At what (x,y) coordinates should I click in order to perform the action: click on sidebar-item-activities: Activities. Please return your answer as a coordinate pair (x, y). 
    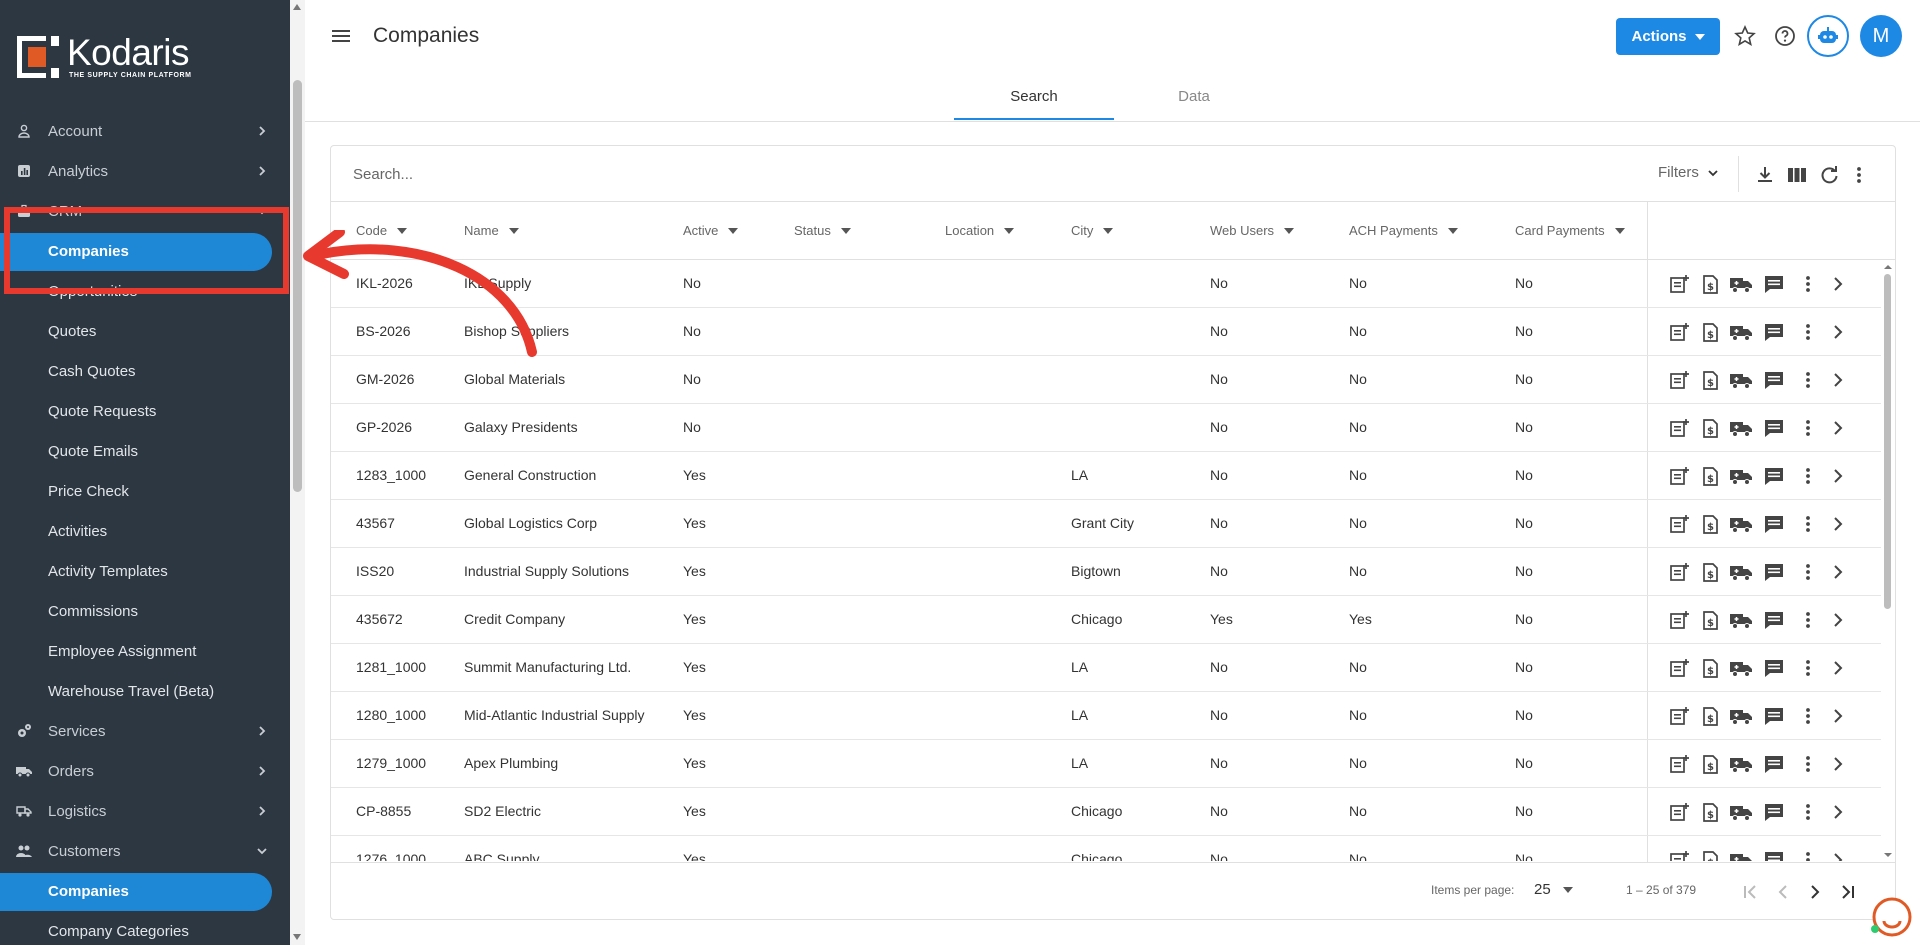
    Looking at the image, I should click on (145, 531).